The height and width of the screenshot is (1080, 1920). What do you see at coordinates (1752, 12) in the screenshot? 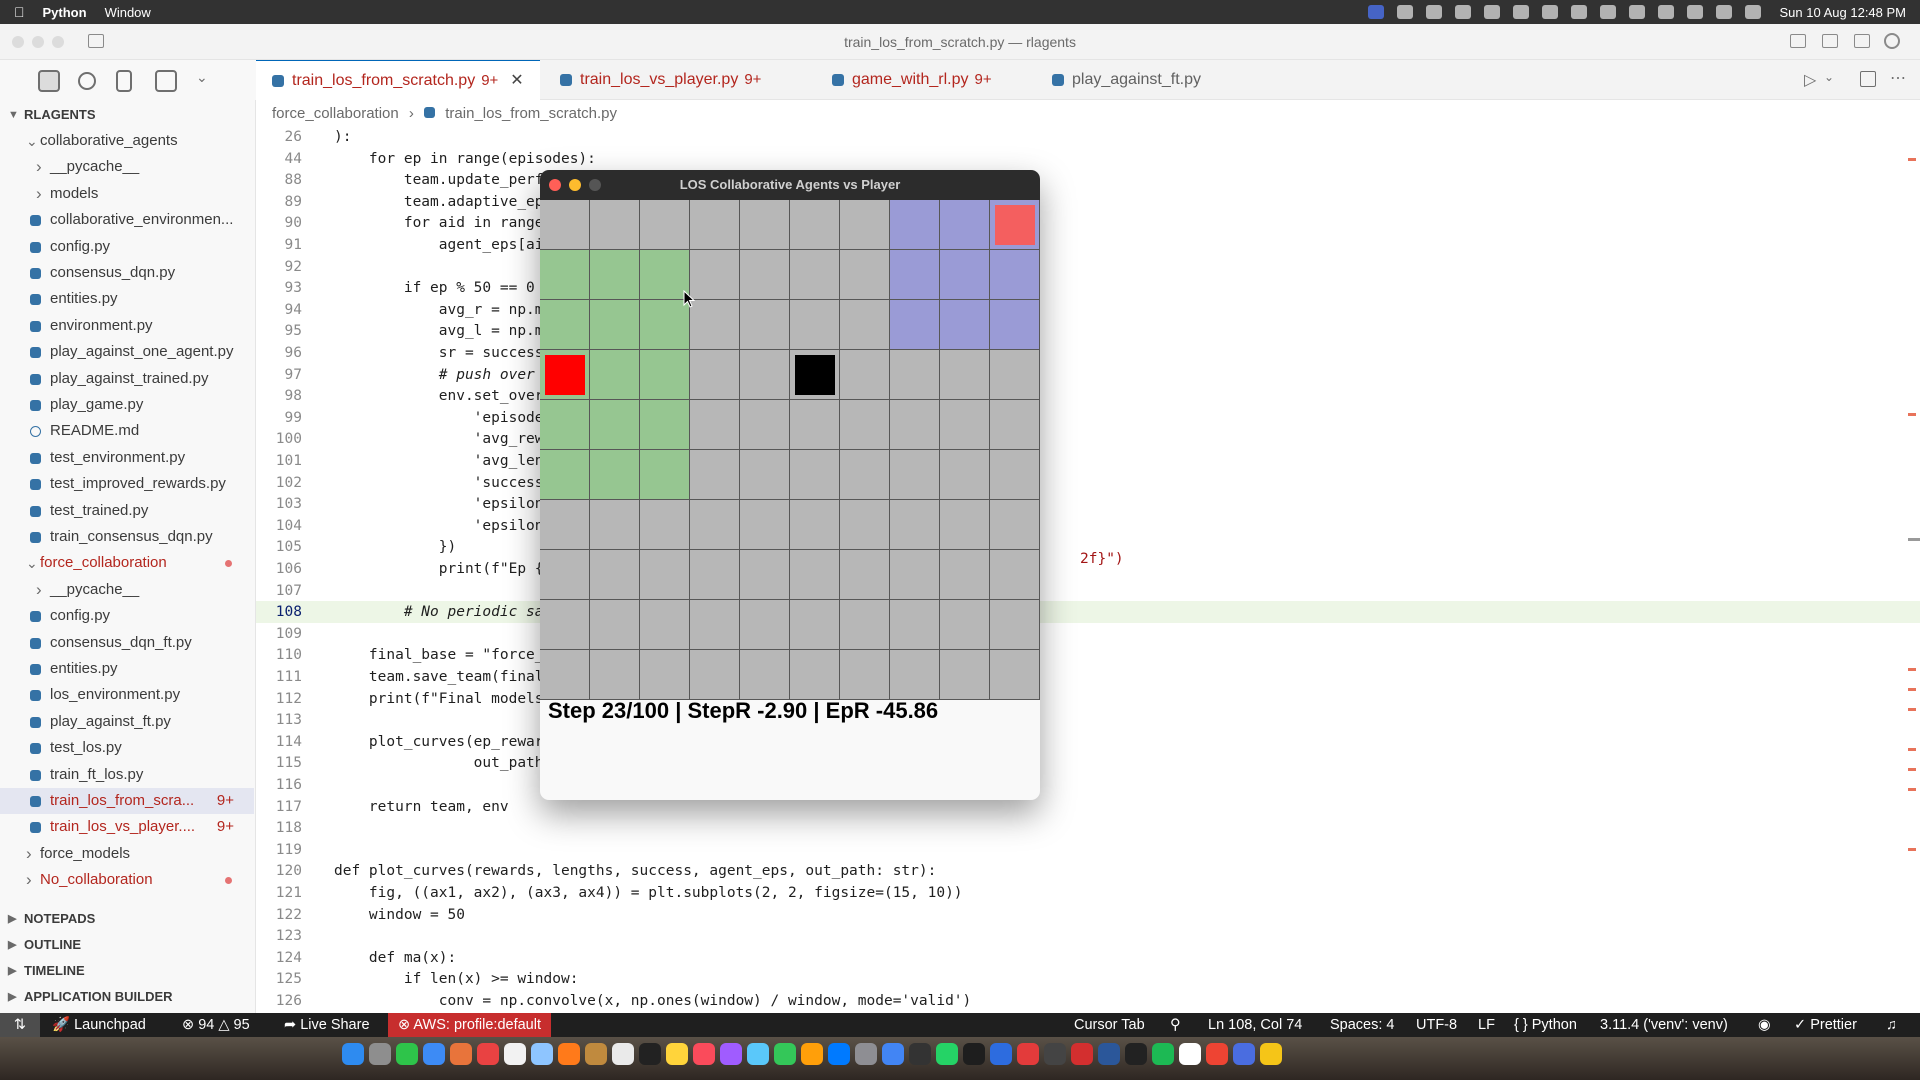
I see `control-center-icon` at bounding box center [1752, 12].